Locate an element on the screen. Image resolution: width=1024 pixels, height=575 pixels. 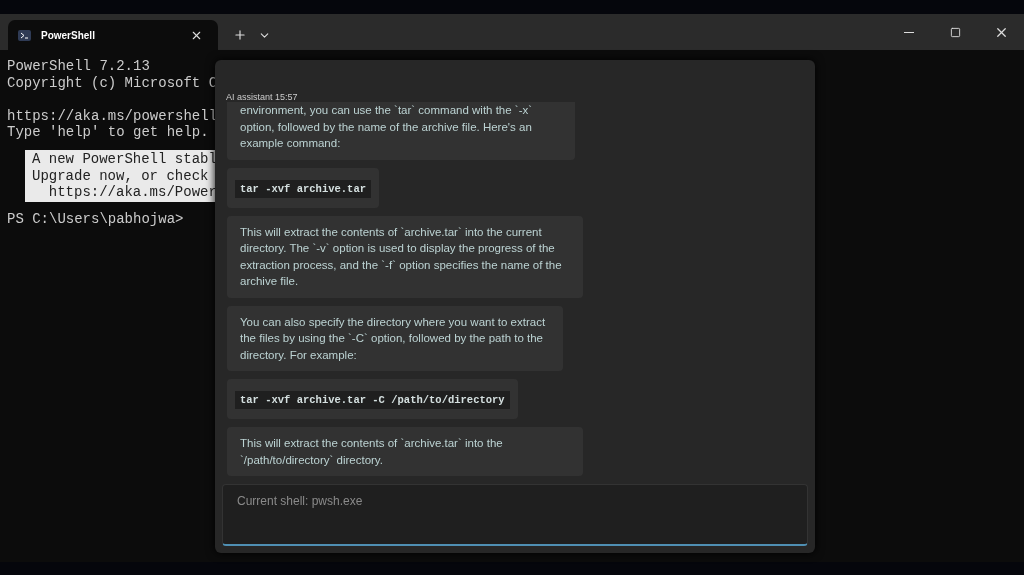
terminal-line: PowerShell 7.2.13 is located at coordinates (78, 66).